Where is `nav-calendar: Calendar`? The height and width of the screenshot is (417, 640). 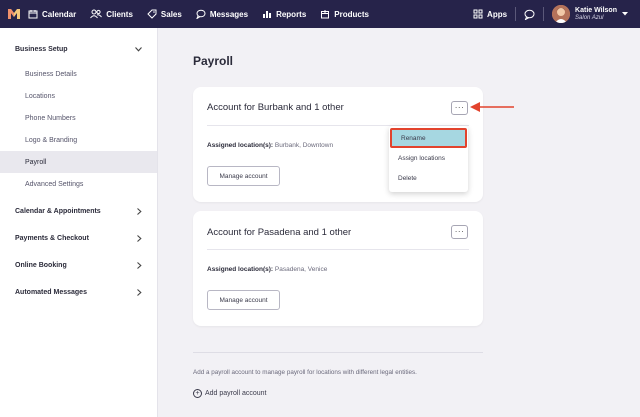 nav-calendar: Calendar is located at coordinates (52, 14).